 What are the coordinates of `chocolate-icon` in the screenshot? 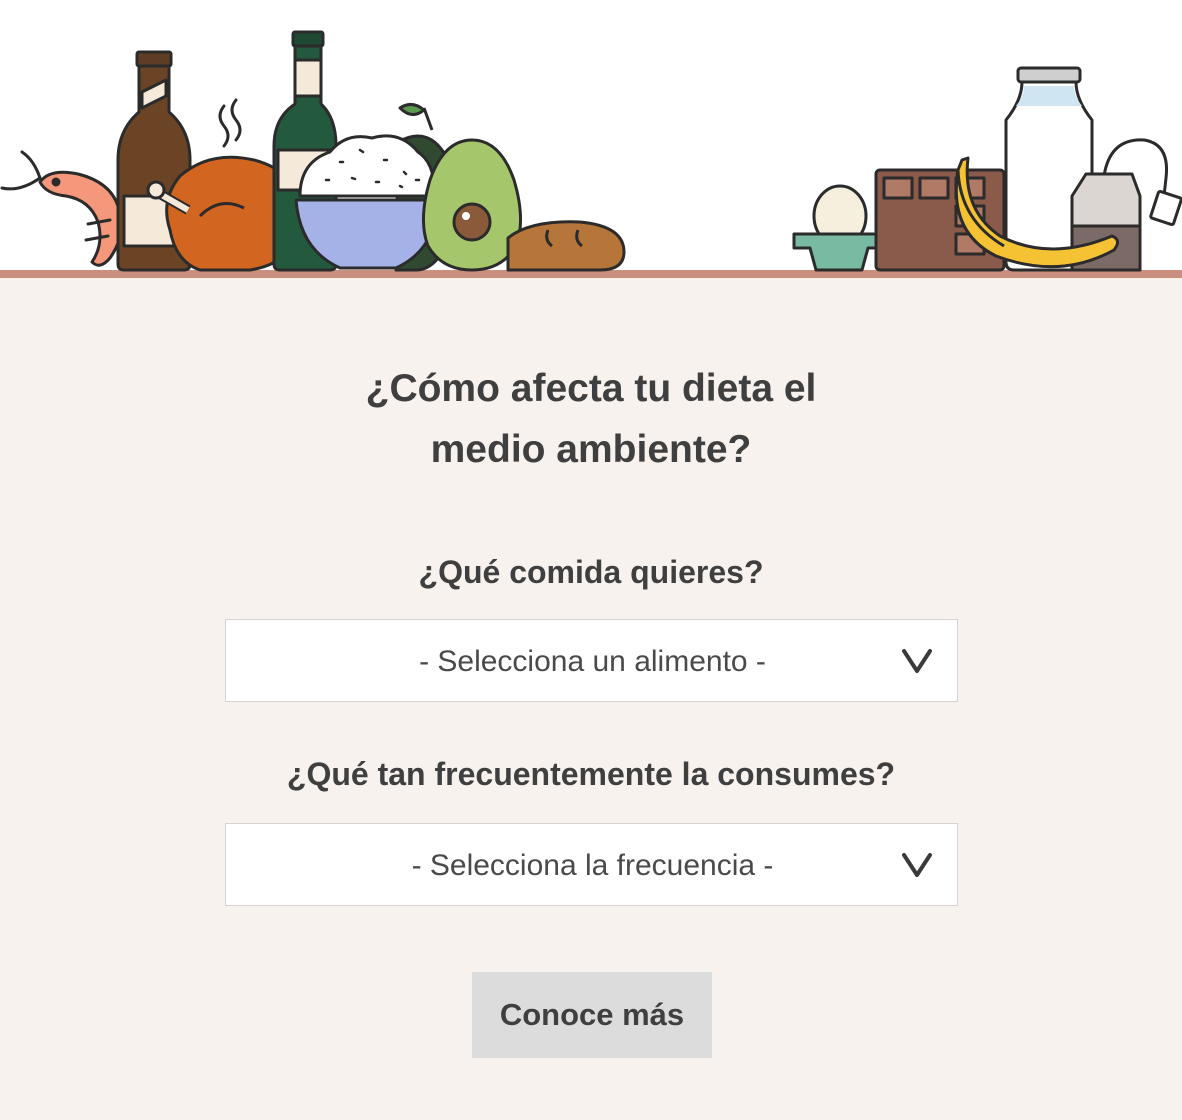 It's located at (940, 220).